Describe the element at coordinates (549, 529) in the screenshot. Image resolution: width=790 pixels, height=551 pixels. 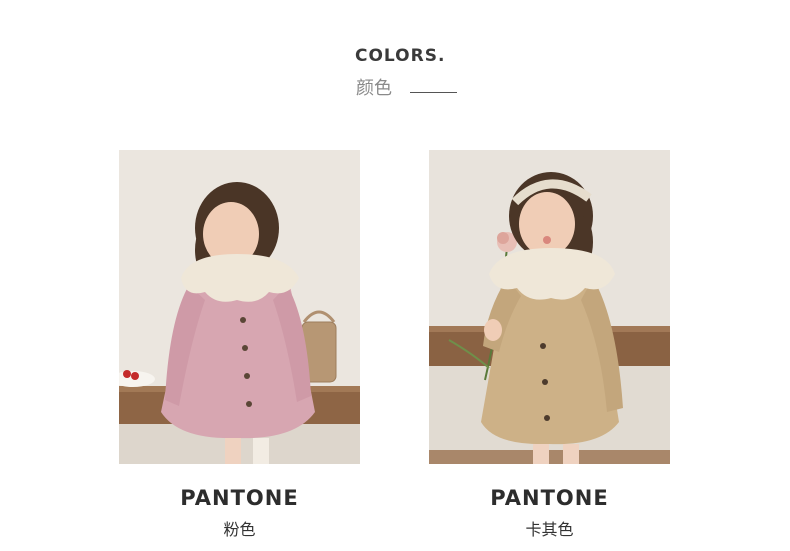
I see `khaki-color-name: 卡其色` at that location.